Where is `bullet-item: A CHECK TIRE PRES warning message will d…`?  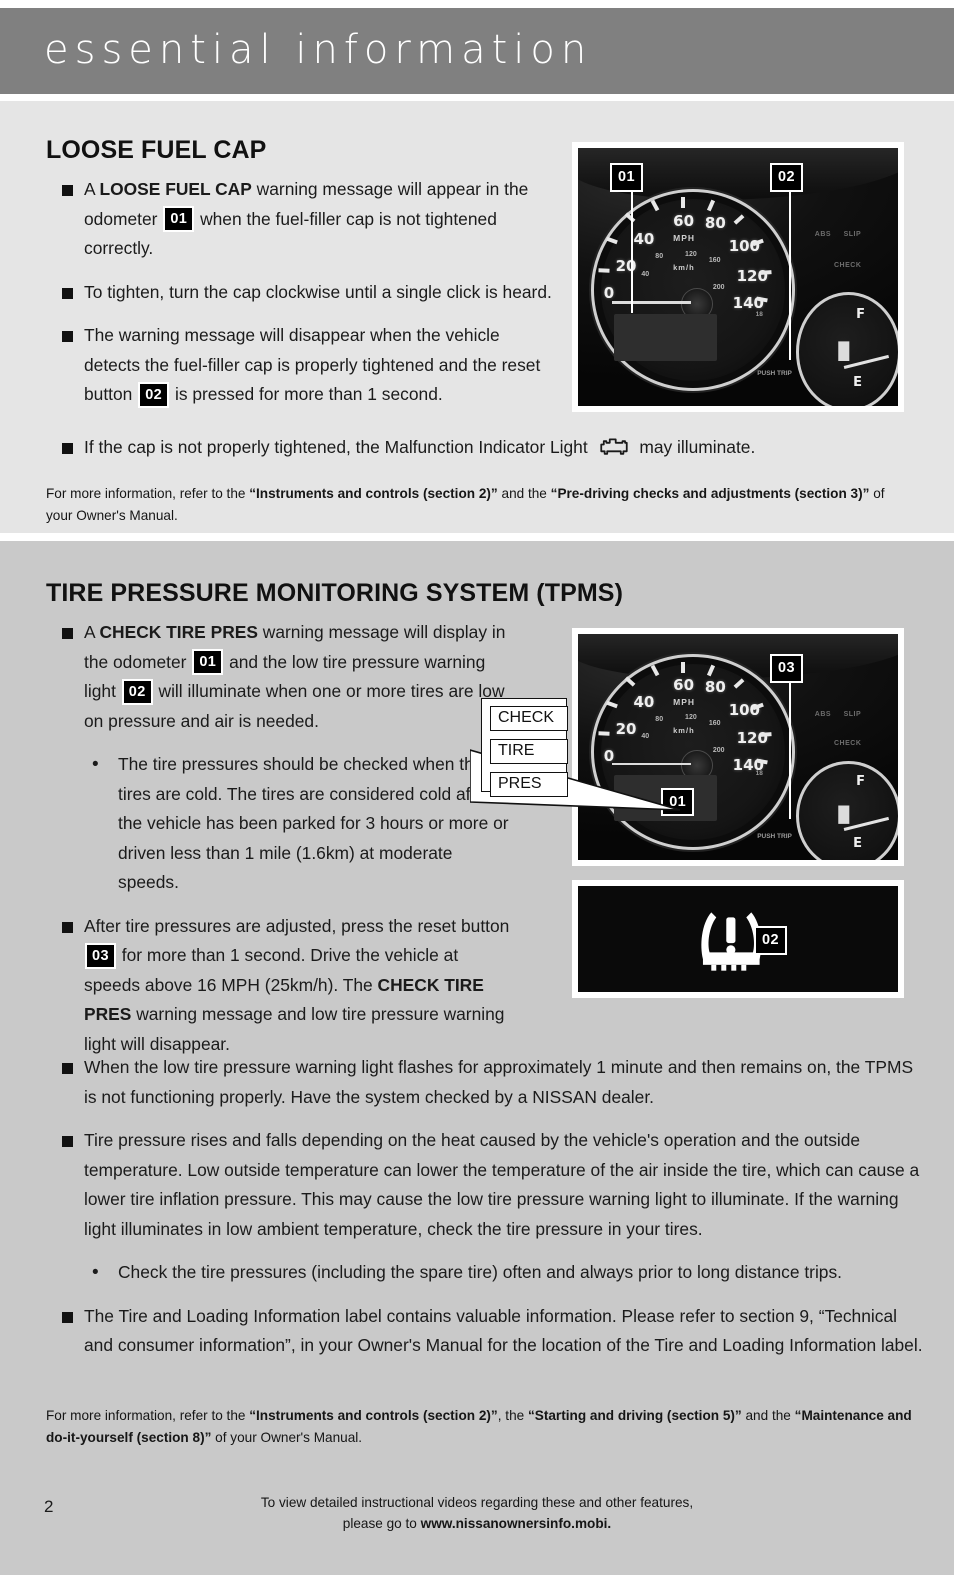 bullet-item: A CHECK TIRE PRES warning message will d… is located at coordinates (281, 677).